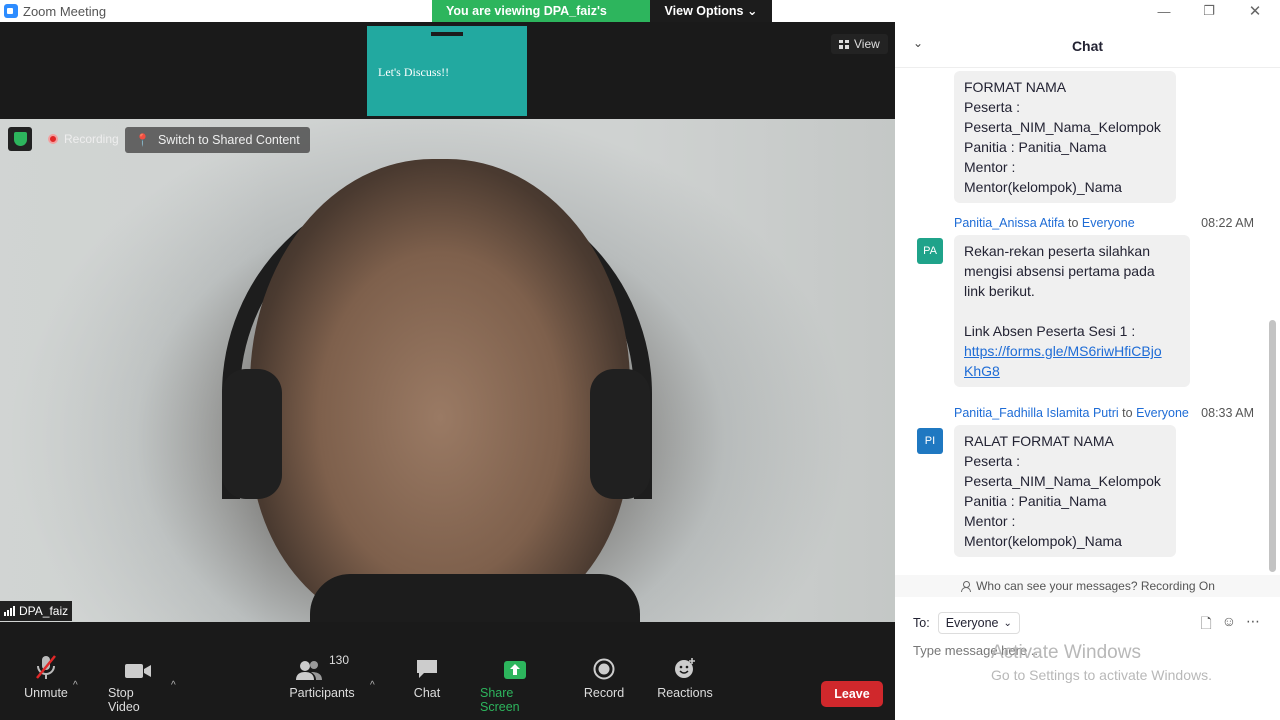  I want to click on share-screen-button: Share Screen, so click(515, 682).